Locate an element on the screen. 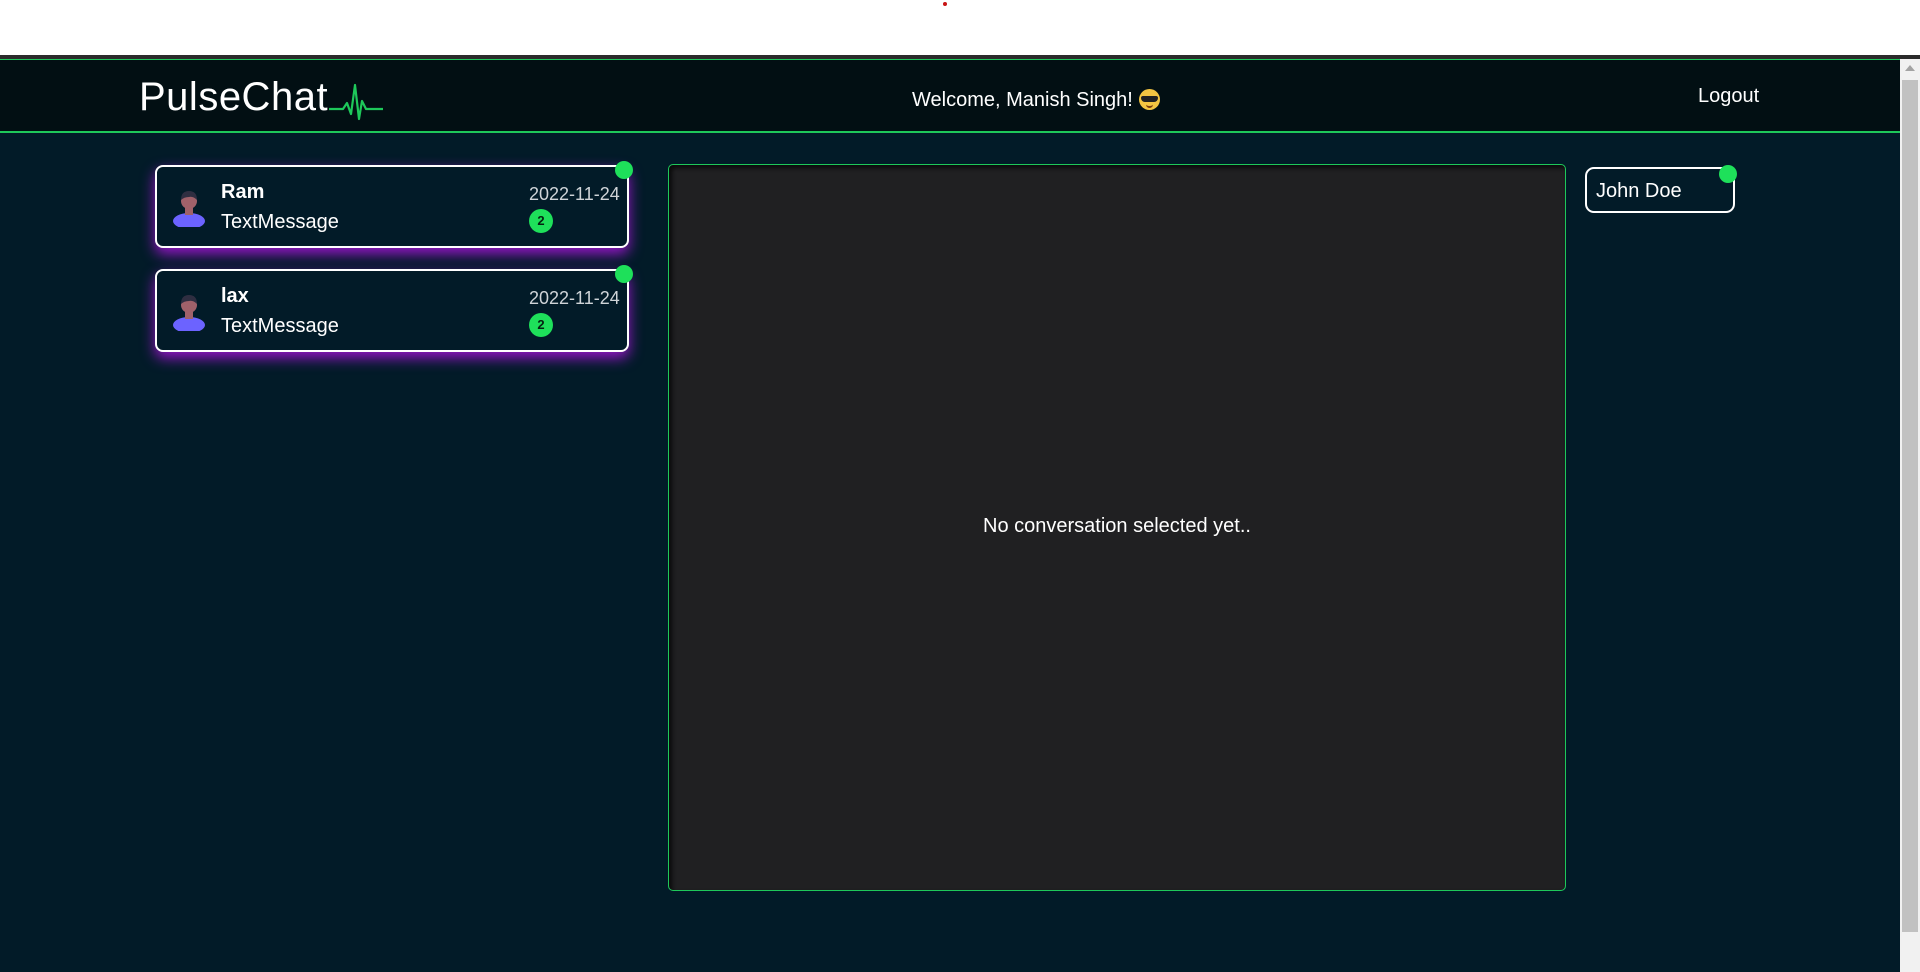 The width and height of the screenshot is (1920, 972). welcome-message: Welcome, Manish Singh! is located at coordinates (1036, 100).